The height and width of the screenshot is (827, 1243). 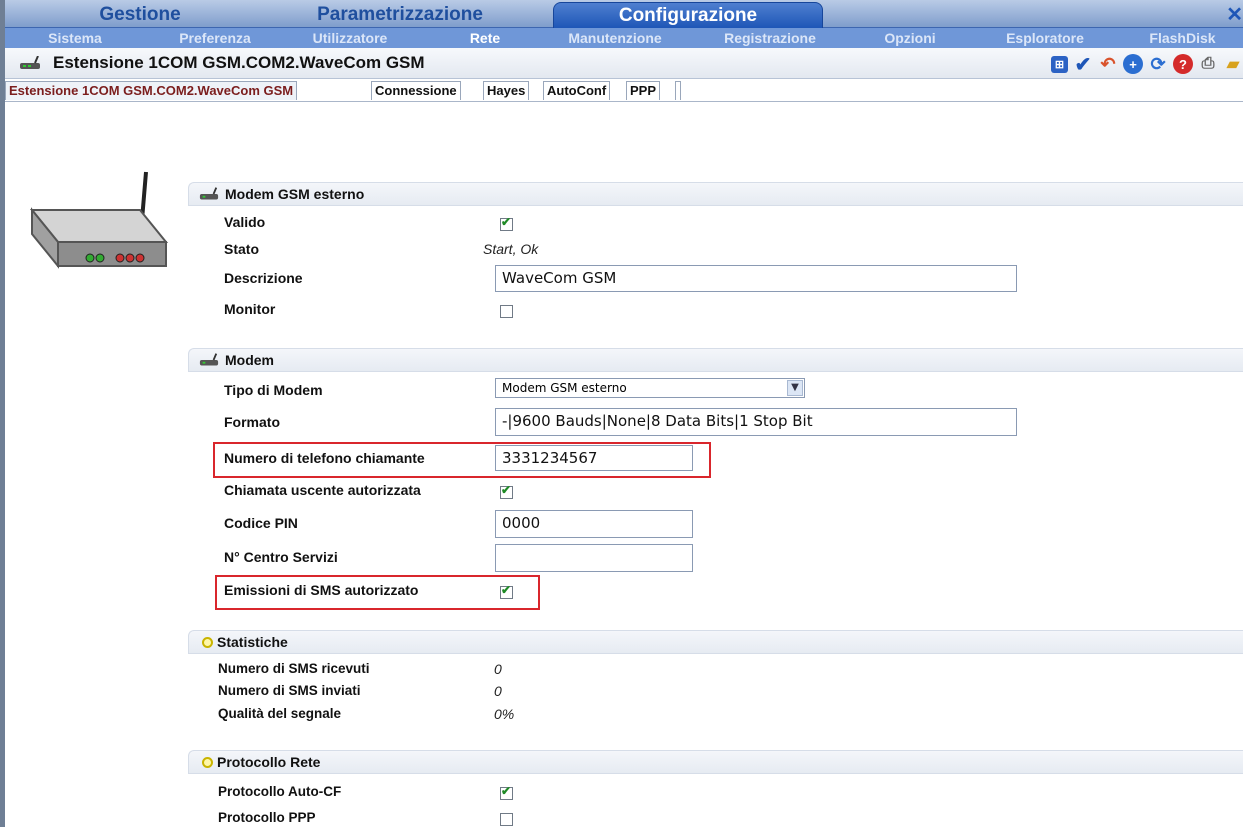 I want to click on chevron-down-icon: ▼, so click(x=795, y=388).